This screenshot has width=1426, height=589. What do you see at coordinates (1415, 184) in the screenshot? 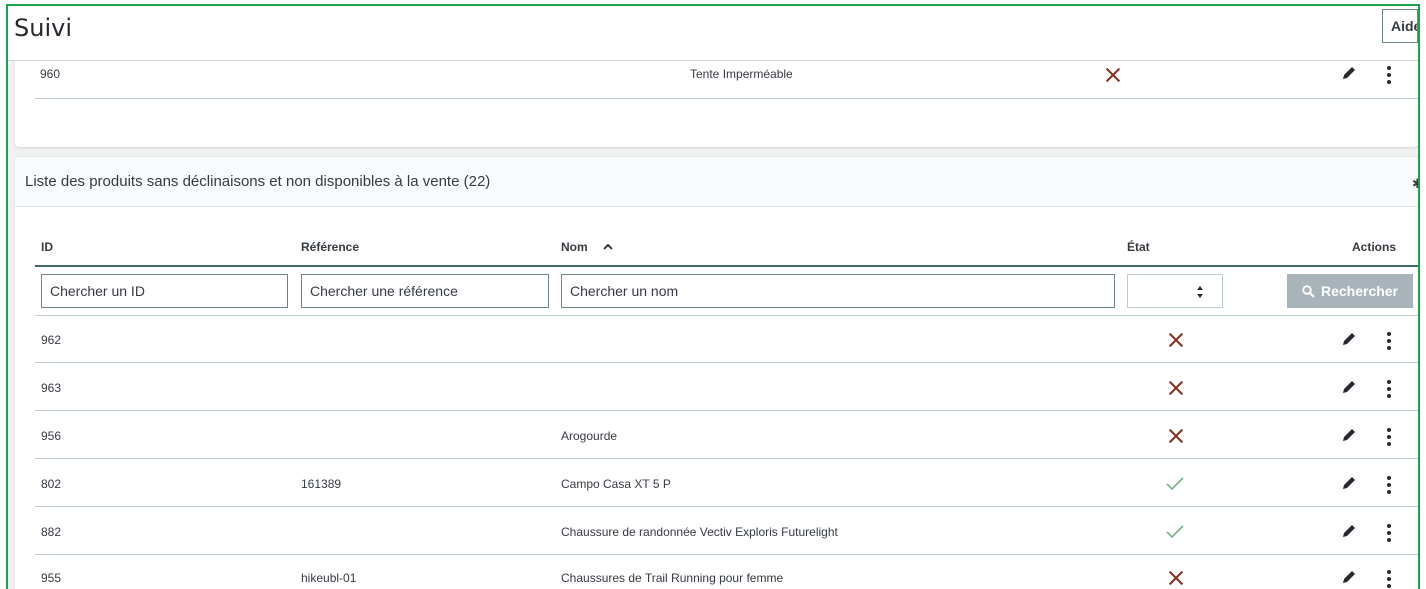
I see `settings-icon: ✱` at bounding box center [1415, 184].